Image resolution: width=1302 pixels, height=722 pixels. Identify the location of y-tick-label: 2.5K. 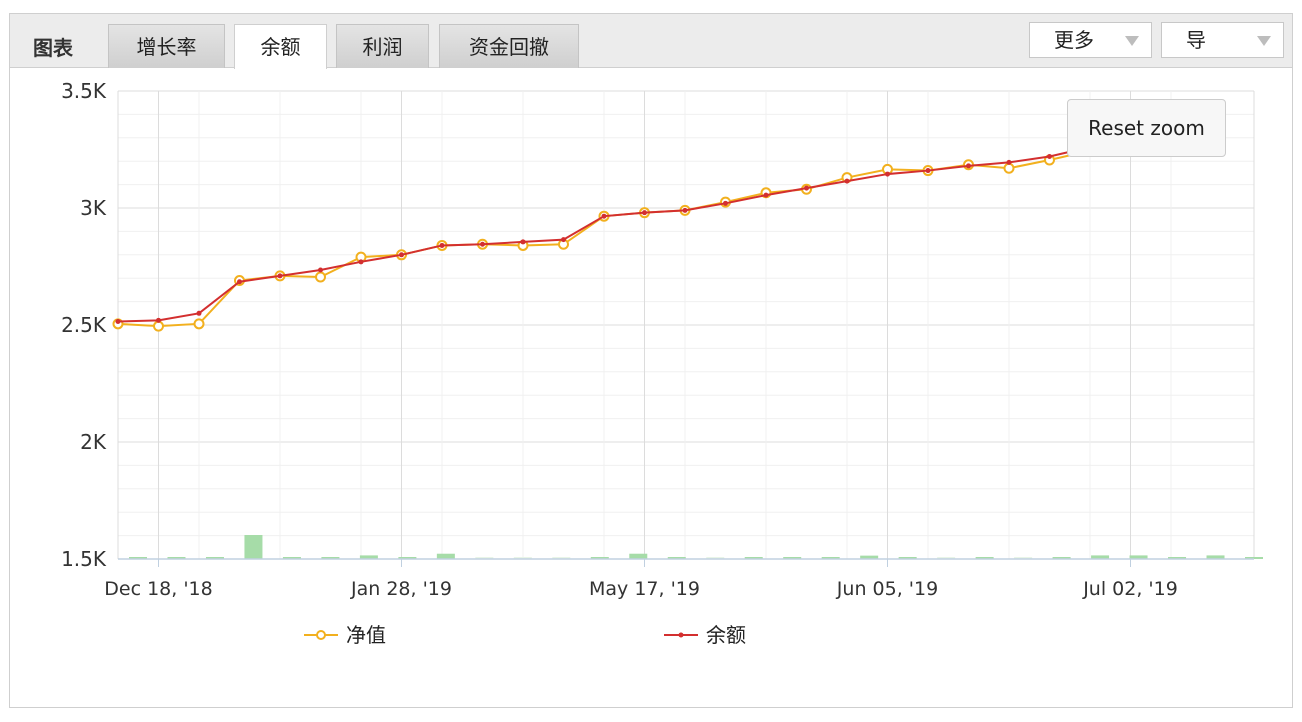
(84, 325).